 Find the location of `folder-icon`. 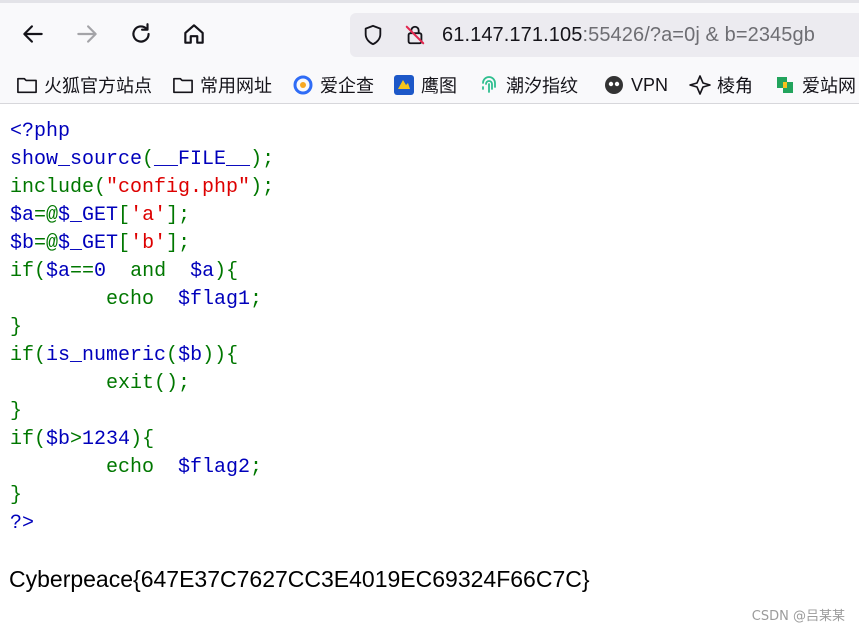

folder-icon is located at coordinates (183, 85).